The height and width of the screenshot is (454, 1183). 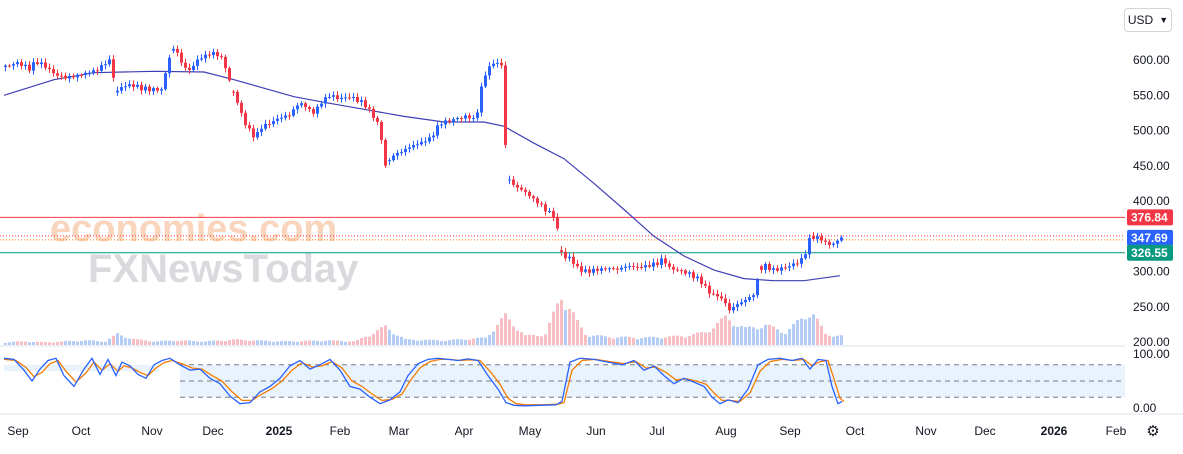 What do you see at coordinates (1148, 20) in the screenshot?
I see `currency-selector: USD ▼` at bounding box center [1148, 20].